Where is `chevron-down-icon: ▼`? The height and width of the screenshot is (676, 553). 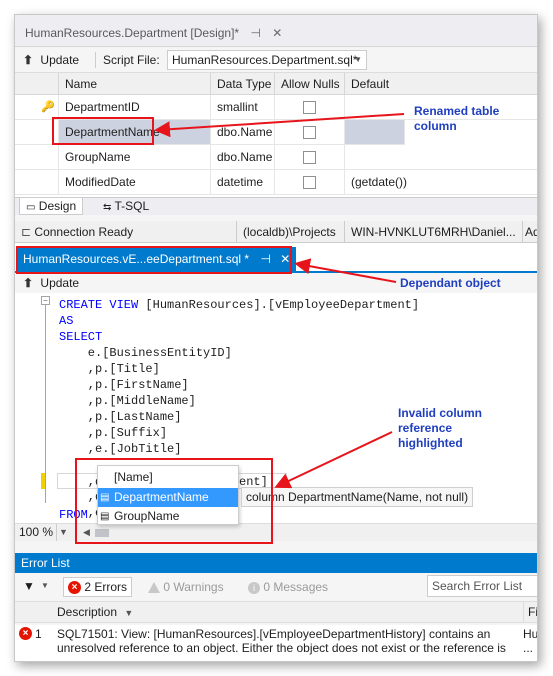
chevron-down-icon: ▼ is located at coordinates (358, 59).